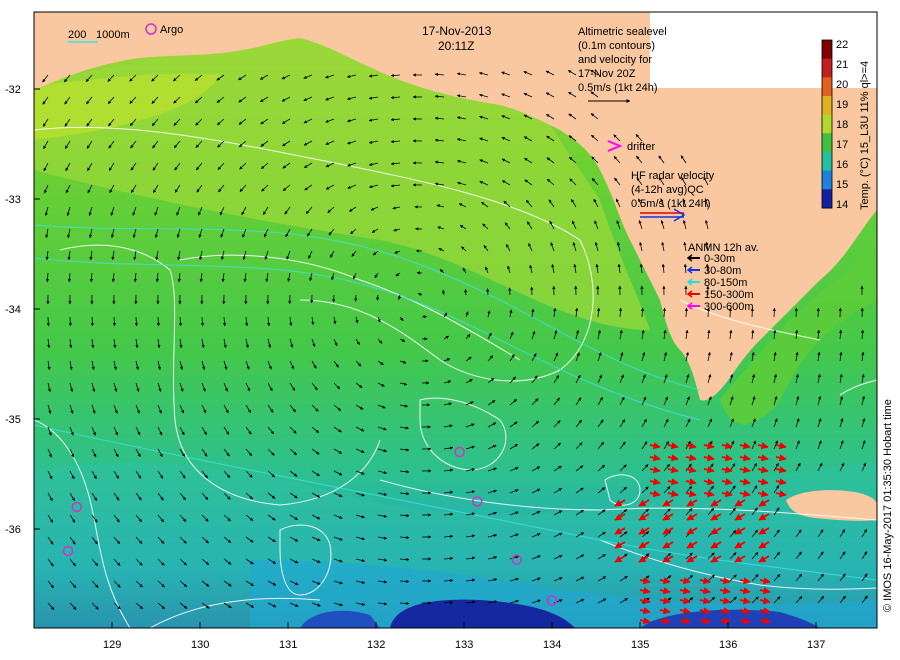  What do you see at coordinates (673, 176) in the screenshot?
I see `hf-line-1: HF radar velocity` at bounding box center [673, 176].